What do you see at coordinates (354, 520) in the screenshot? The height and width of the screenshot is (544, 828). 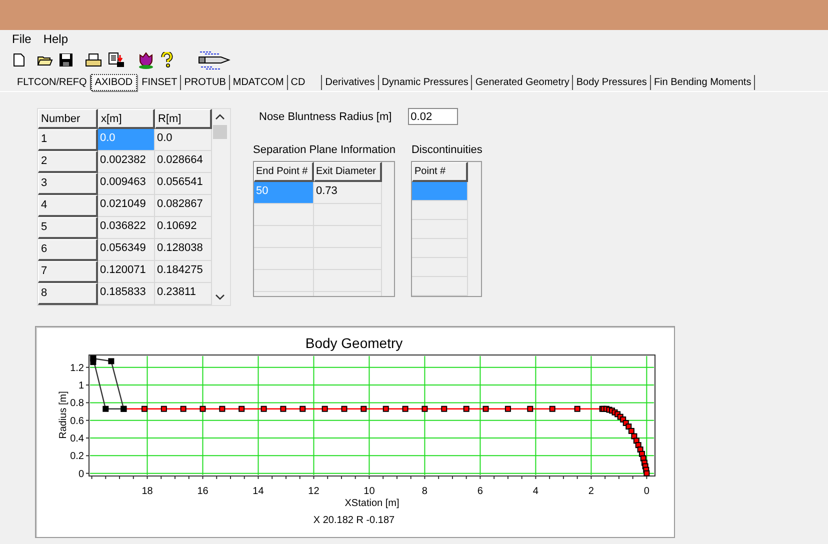 I see `cursor-readout: X 20.182 R -0.187` at bounding box center [354, 520].